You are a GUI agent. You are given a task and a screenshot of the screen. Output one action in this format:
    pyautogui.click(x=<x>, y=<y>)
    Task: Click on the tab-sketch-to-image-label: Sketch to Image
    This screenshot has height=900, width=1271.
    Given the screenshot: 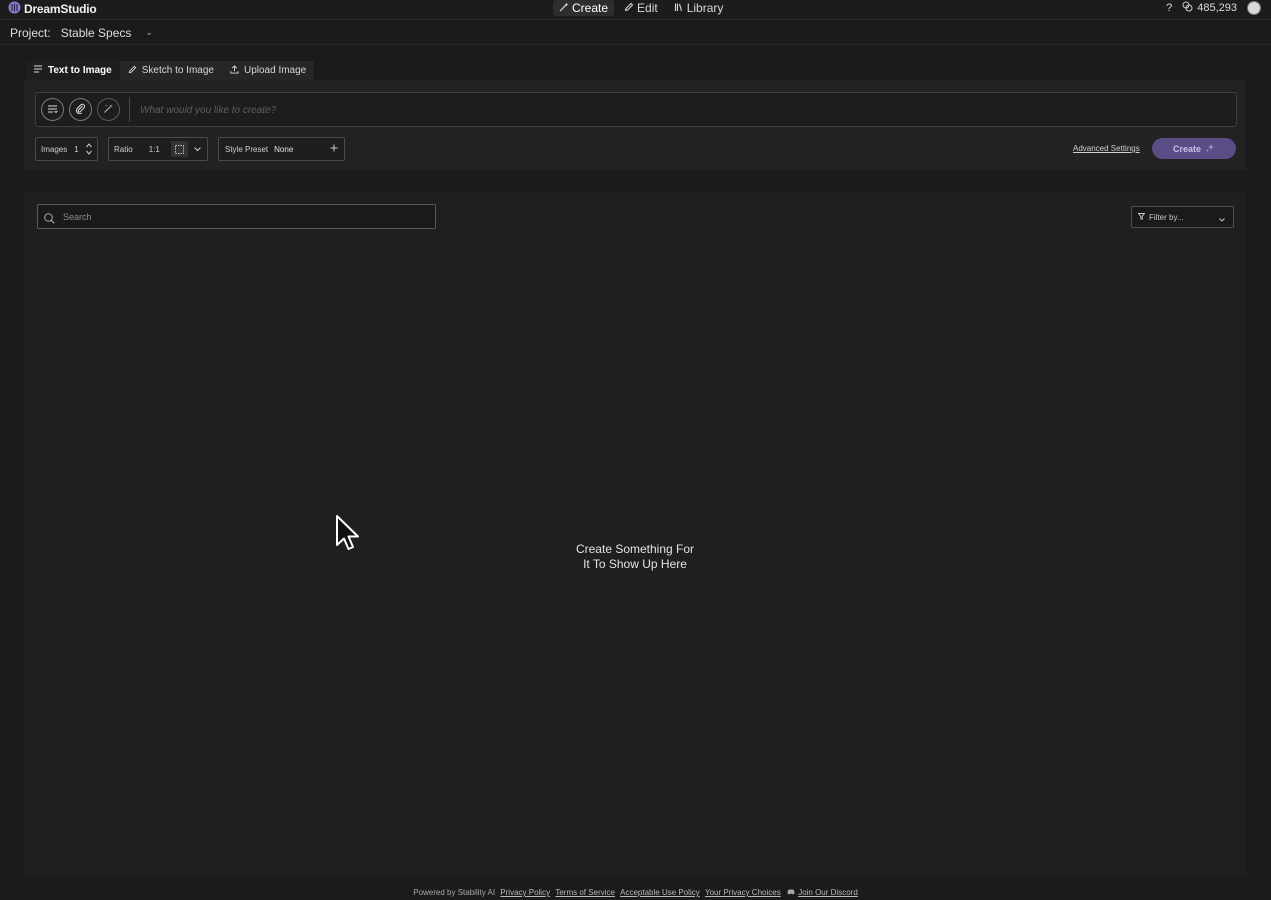 What is the action you would take?
    pyautogui.click(x=177, y=70)
    